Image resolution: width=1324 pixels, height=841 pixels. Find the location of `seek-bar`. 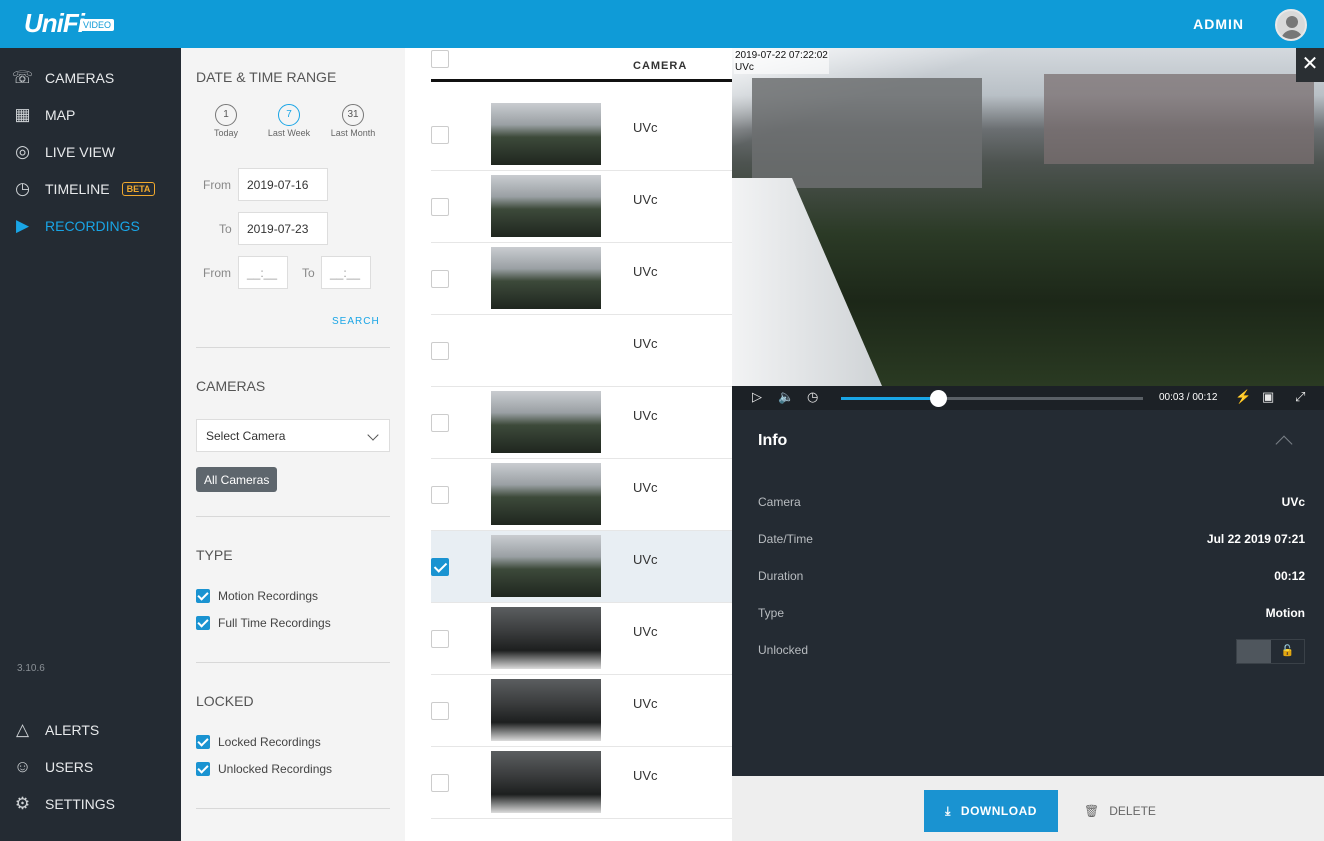

seek-bar is located at coordinates (992, 398).